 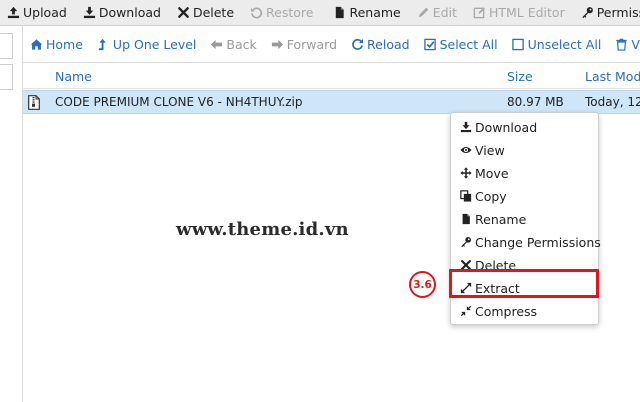 I want to click on trash-icon, so click(x=621, y=44).